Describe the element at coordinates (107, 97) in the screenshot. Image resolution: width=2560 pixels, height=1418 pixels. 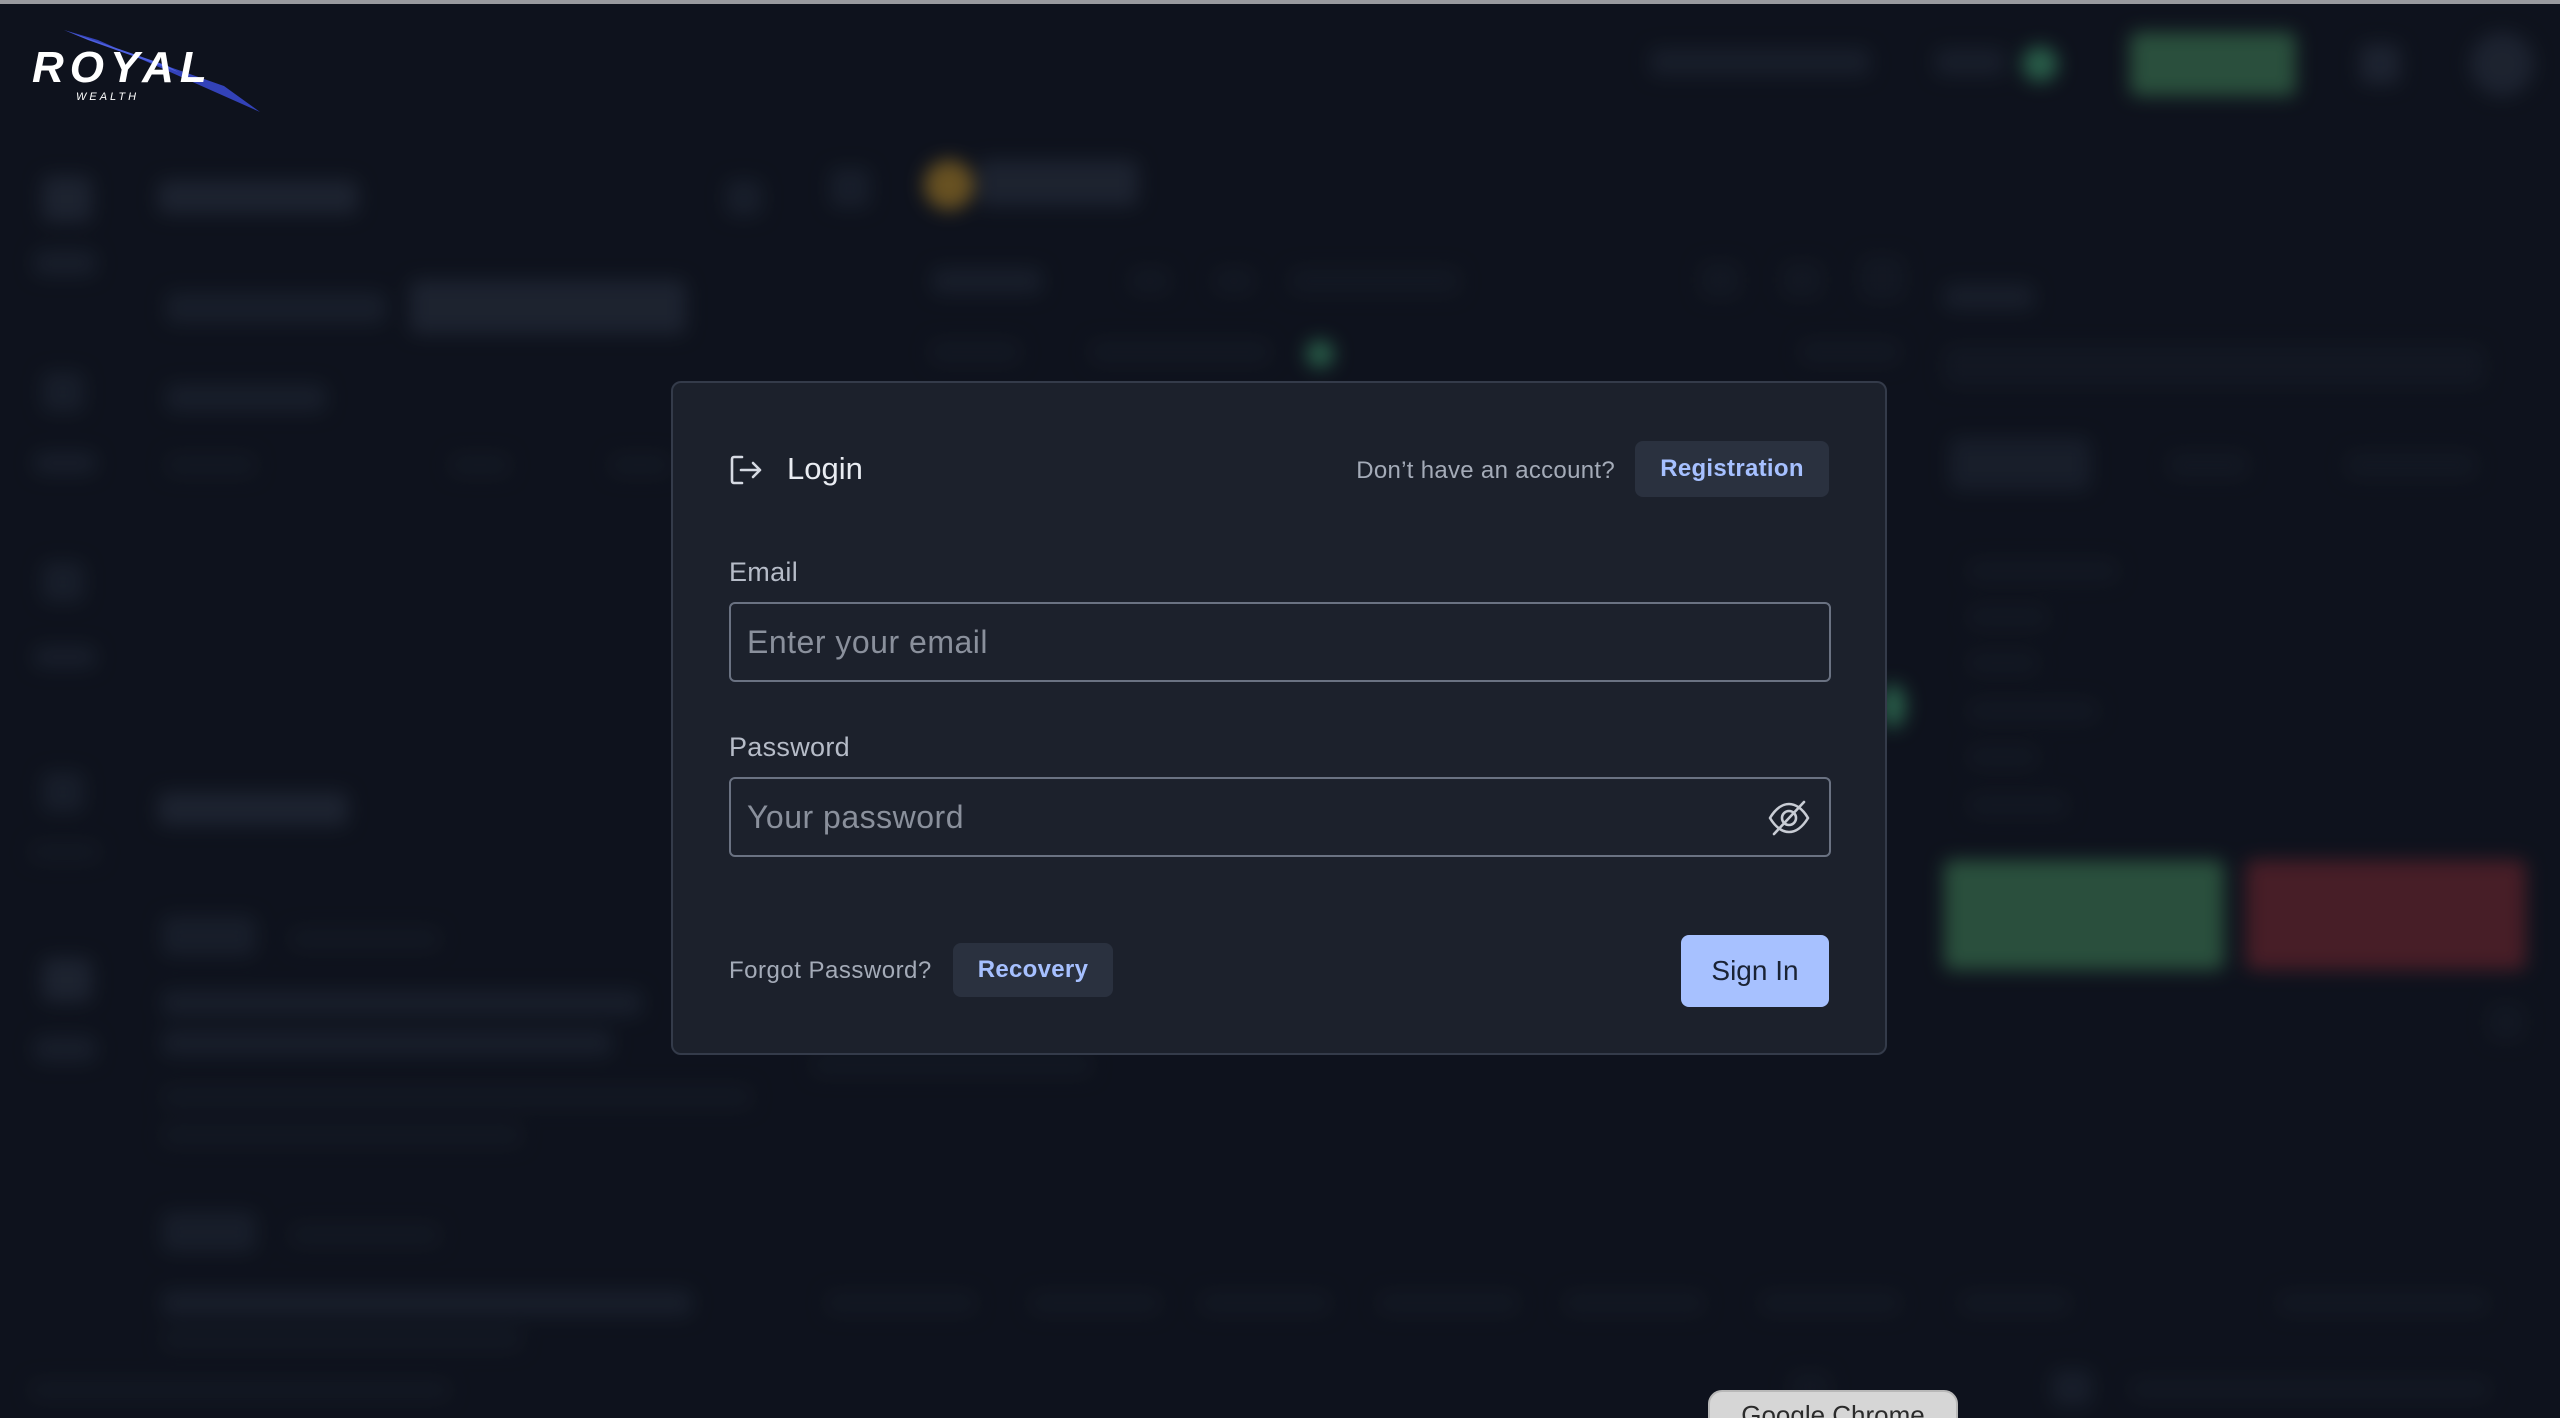
I see `logo-tagline-text: WEALTH` at that location.